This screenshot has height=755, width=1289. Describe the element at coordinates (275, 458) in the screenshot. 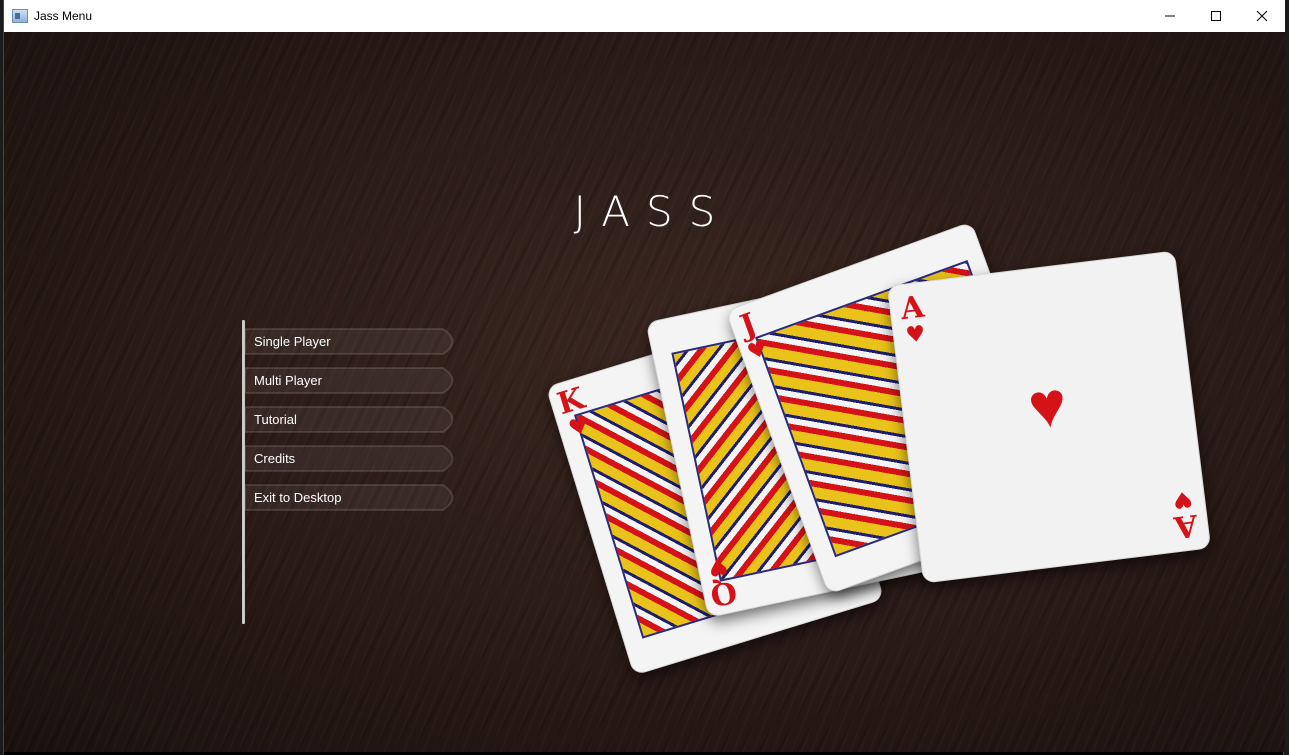

I see `menu-item-label: Credits` at that location.